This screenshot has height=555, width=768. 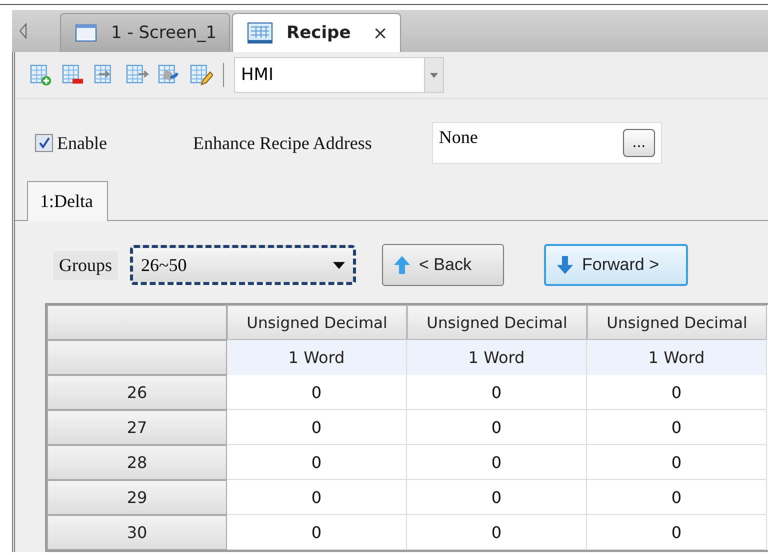 What do you see at coordinates (137, 427) in the screenshot?
I see `row-header: 27` at bounding box center [137, 427].